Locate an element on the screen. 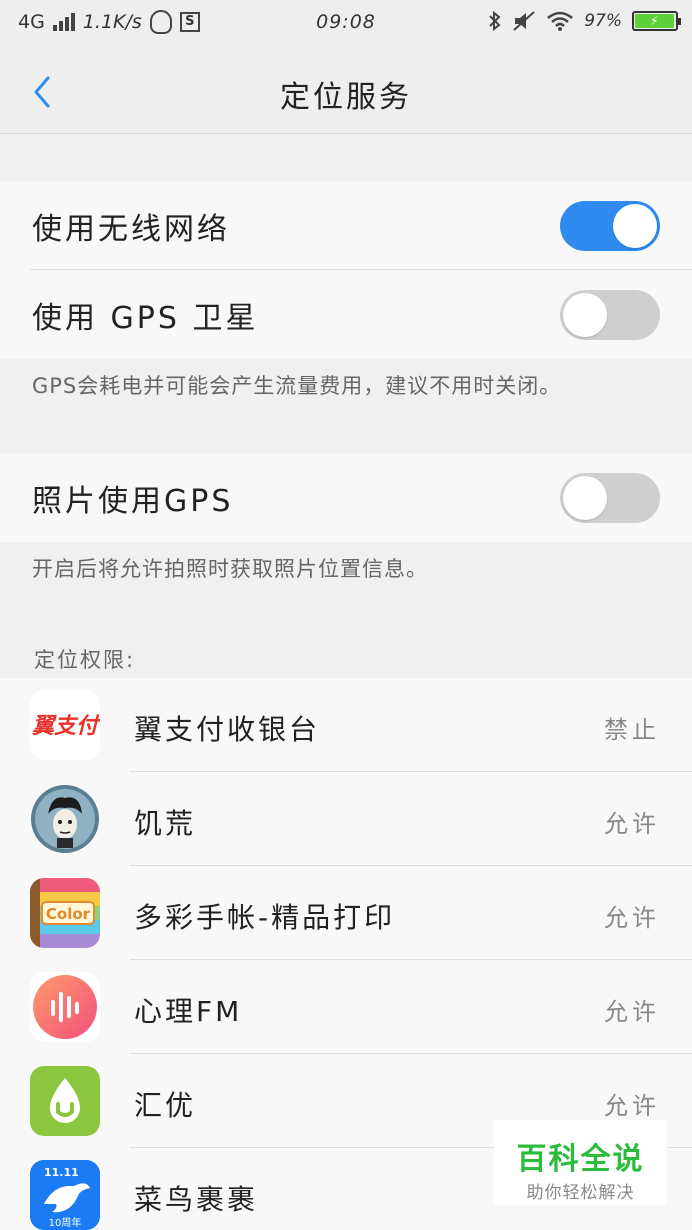 The height and width of the screenshot is (1230, 692). dont-starve-icon is located at coordinates (65, 819).